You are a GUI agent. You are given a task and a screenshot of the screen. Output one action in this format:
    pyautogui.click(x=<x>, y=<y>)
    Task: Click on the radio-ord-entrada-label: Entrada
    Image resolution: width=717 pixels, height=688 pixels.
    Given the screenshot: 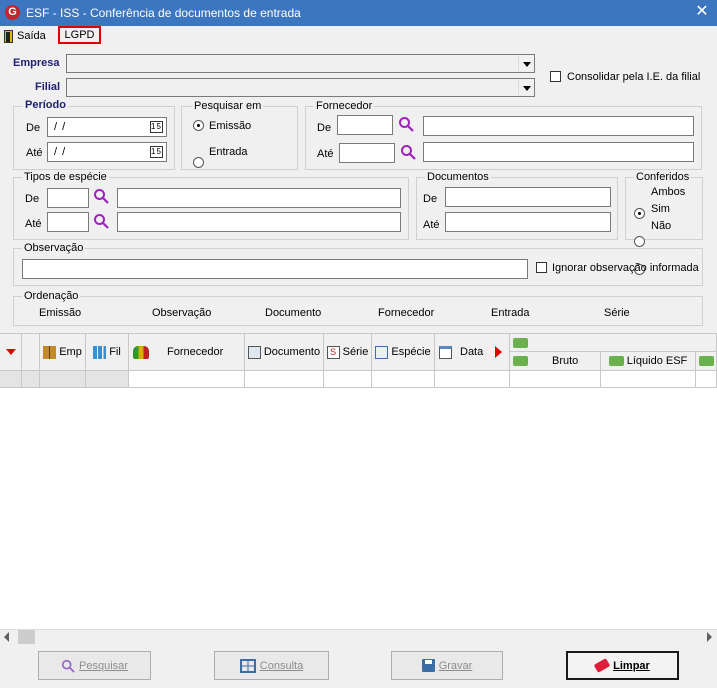 What is the action you would take?
    pyautogui.click(x=510, y=313)
    